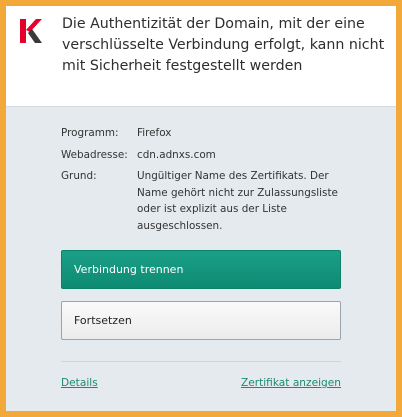 Image resolution: width=402 pixels, height=417 pixels. What do you see at coordinates (201, 320) in the screenshot?
I see `continue-button: Fortsetzen` at bounding box center [201, 320].